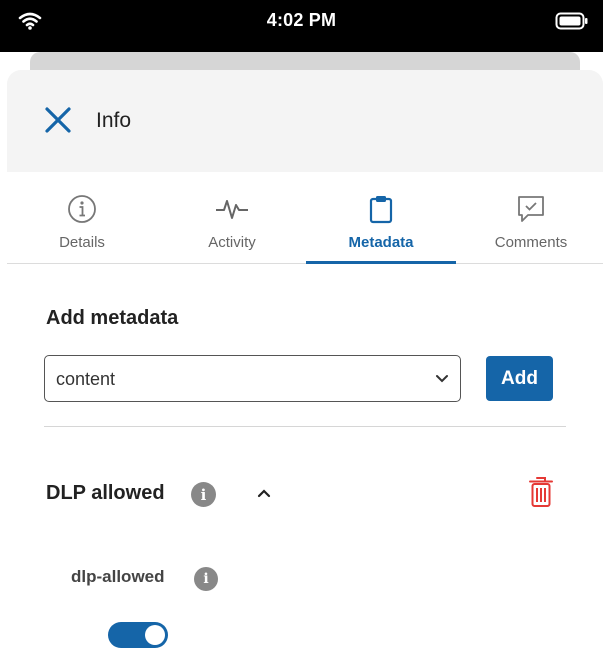 Image resolution: width=603 pixels, height=648 pixels. What do you see at coordinates (138, 635) in the screenshot?
I see `dlp-allowed-toggle` at bounding box center [138, 635].